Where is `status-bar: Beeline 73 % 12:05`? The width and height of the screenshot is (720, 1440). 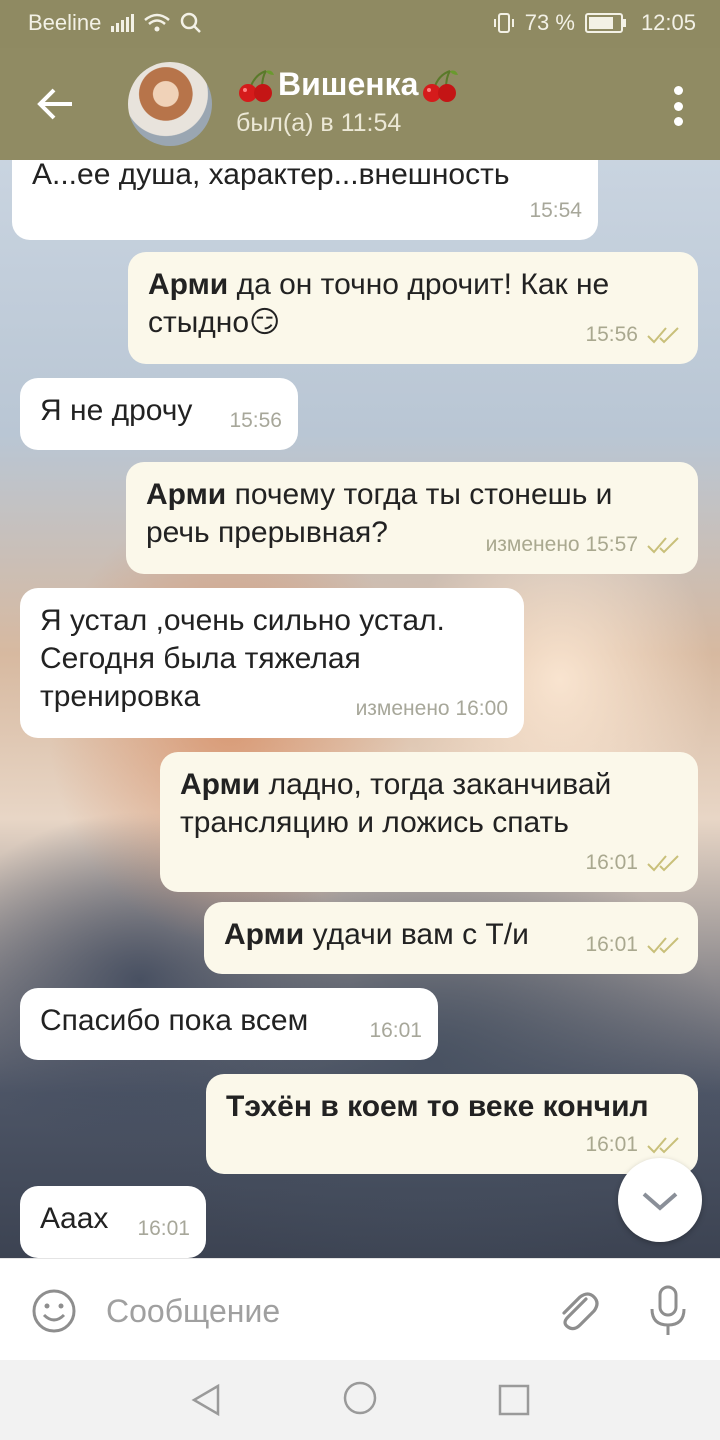
status-bar: Beeline 73 % 12:05 is located at coordinates (360, 24).